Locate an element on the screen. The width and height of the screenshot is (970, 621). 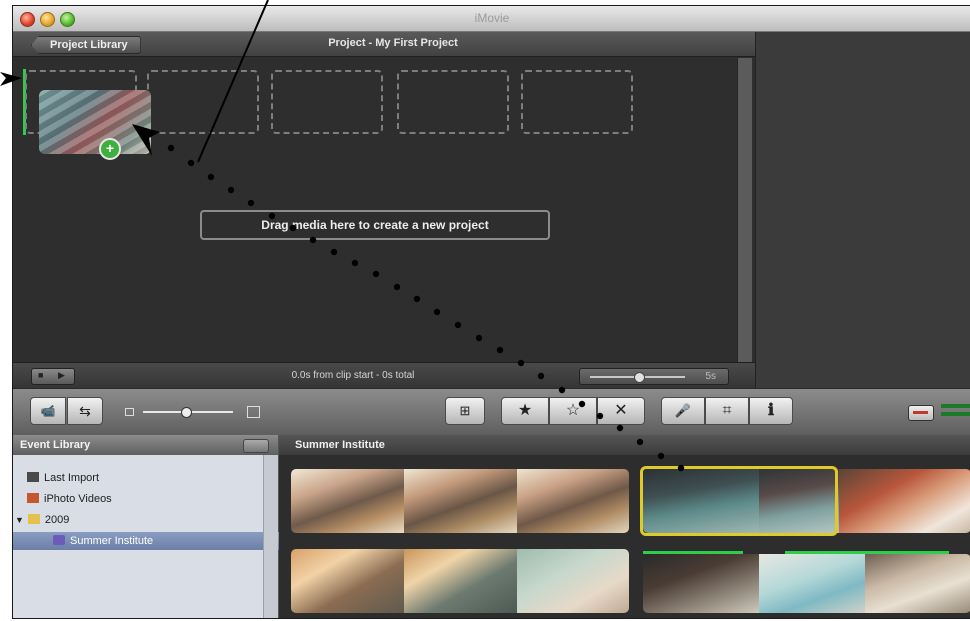
filled-star-icon: ★ is located at coordinates (525, 410).